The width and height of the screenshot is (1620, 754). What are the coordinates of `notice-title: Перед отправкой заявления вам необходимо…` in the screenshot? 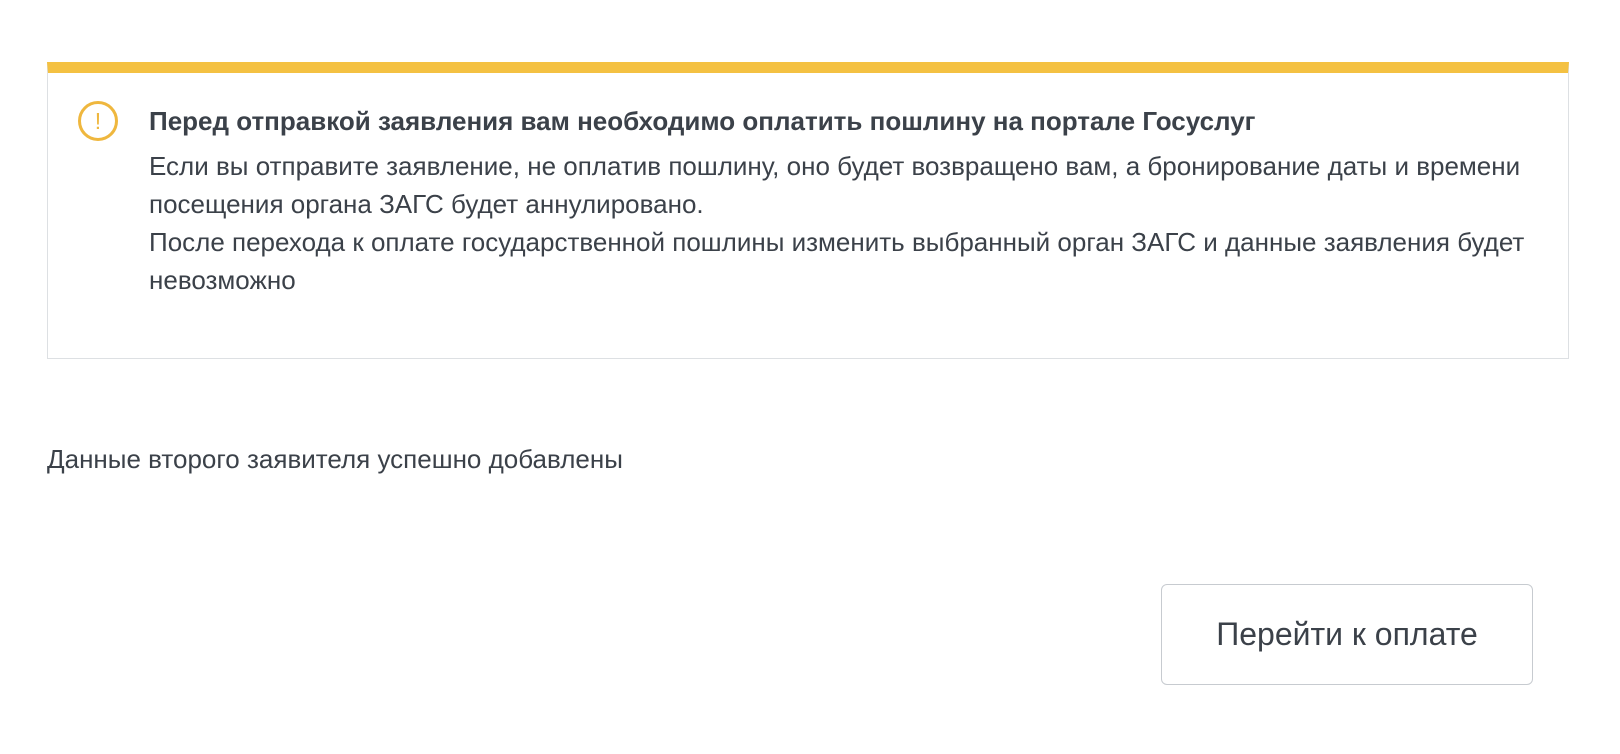 It's located at (702, 121).